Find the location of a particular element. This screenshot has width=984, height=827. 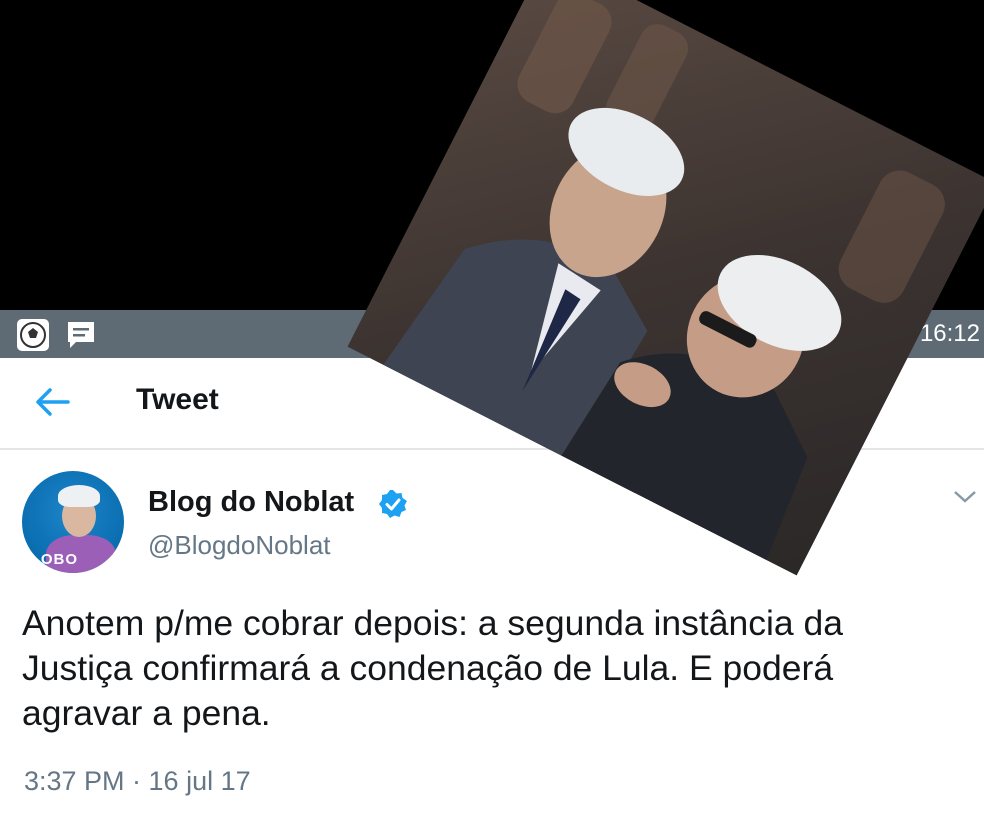

avatar: GLOBO is located at coordinates (73, 522).